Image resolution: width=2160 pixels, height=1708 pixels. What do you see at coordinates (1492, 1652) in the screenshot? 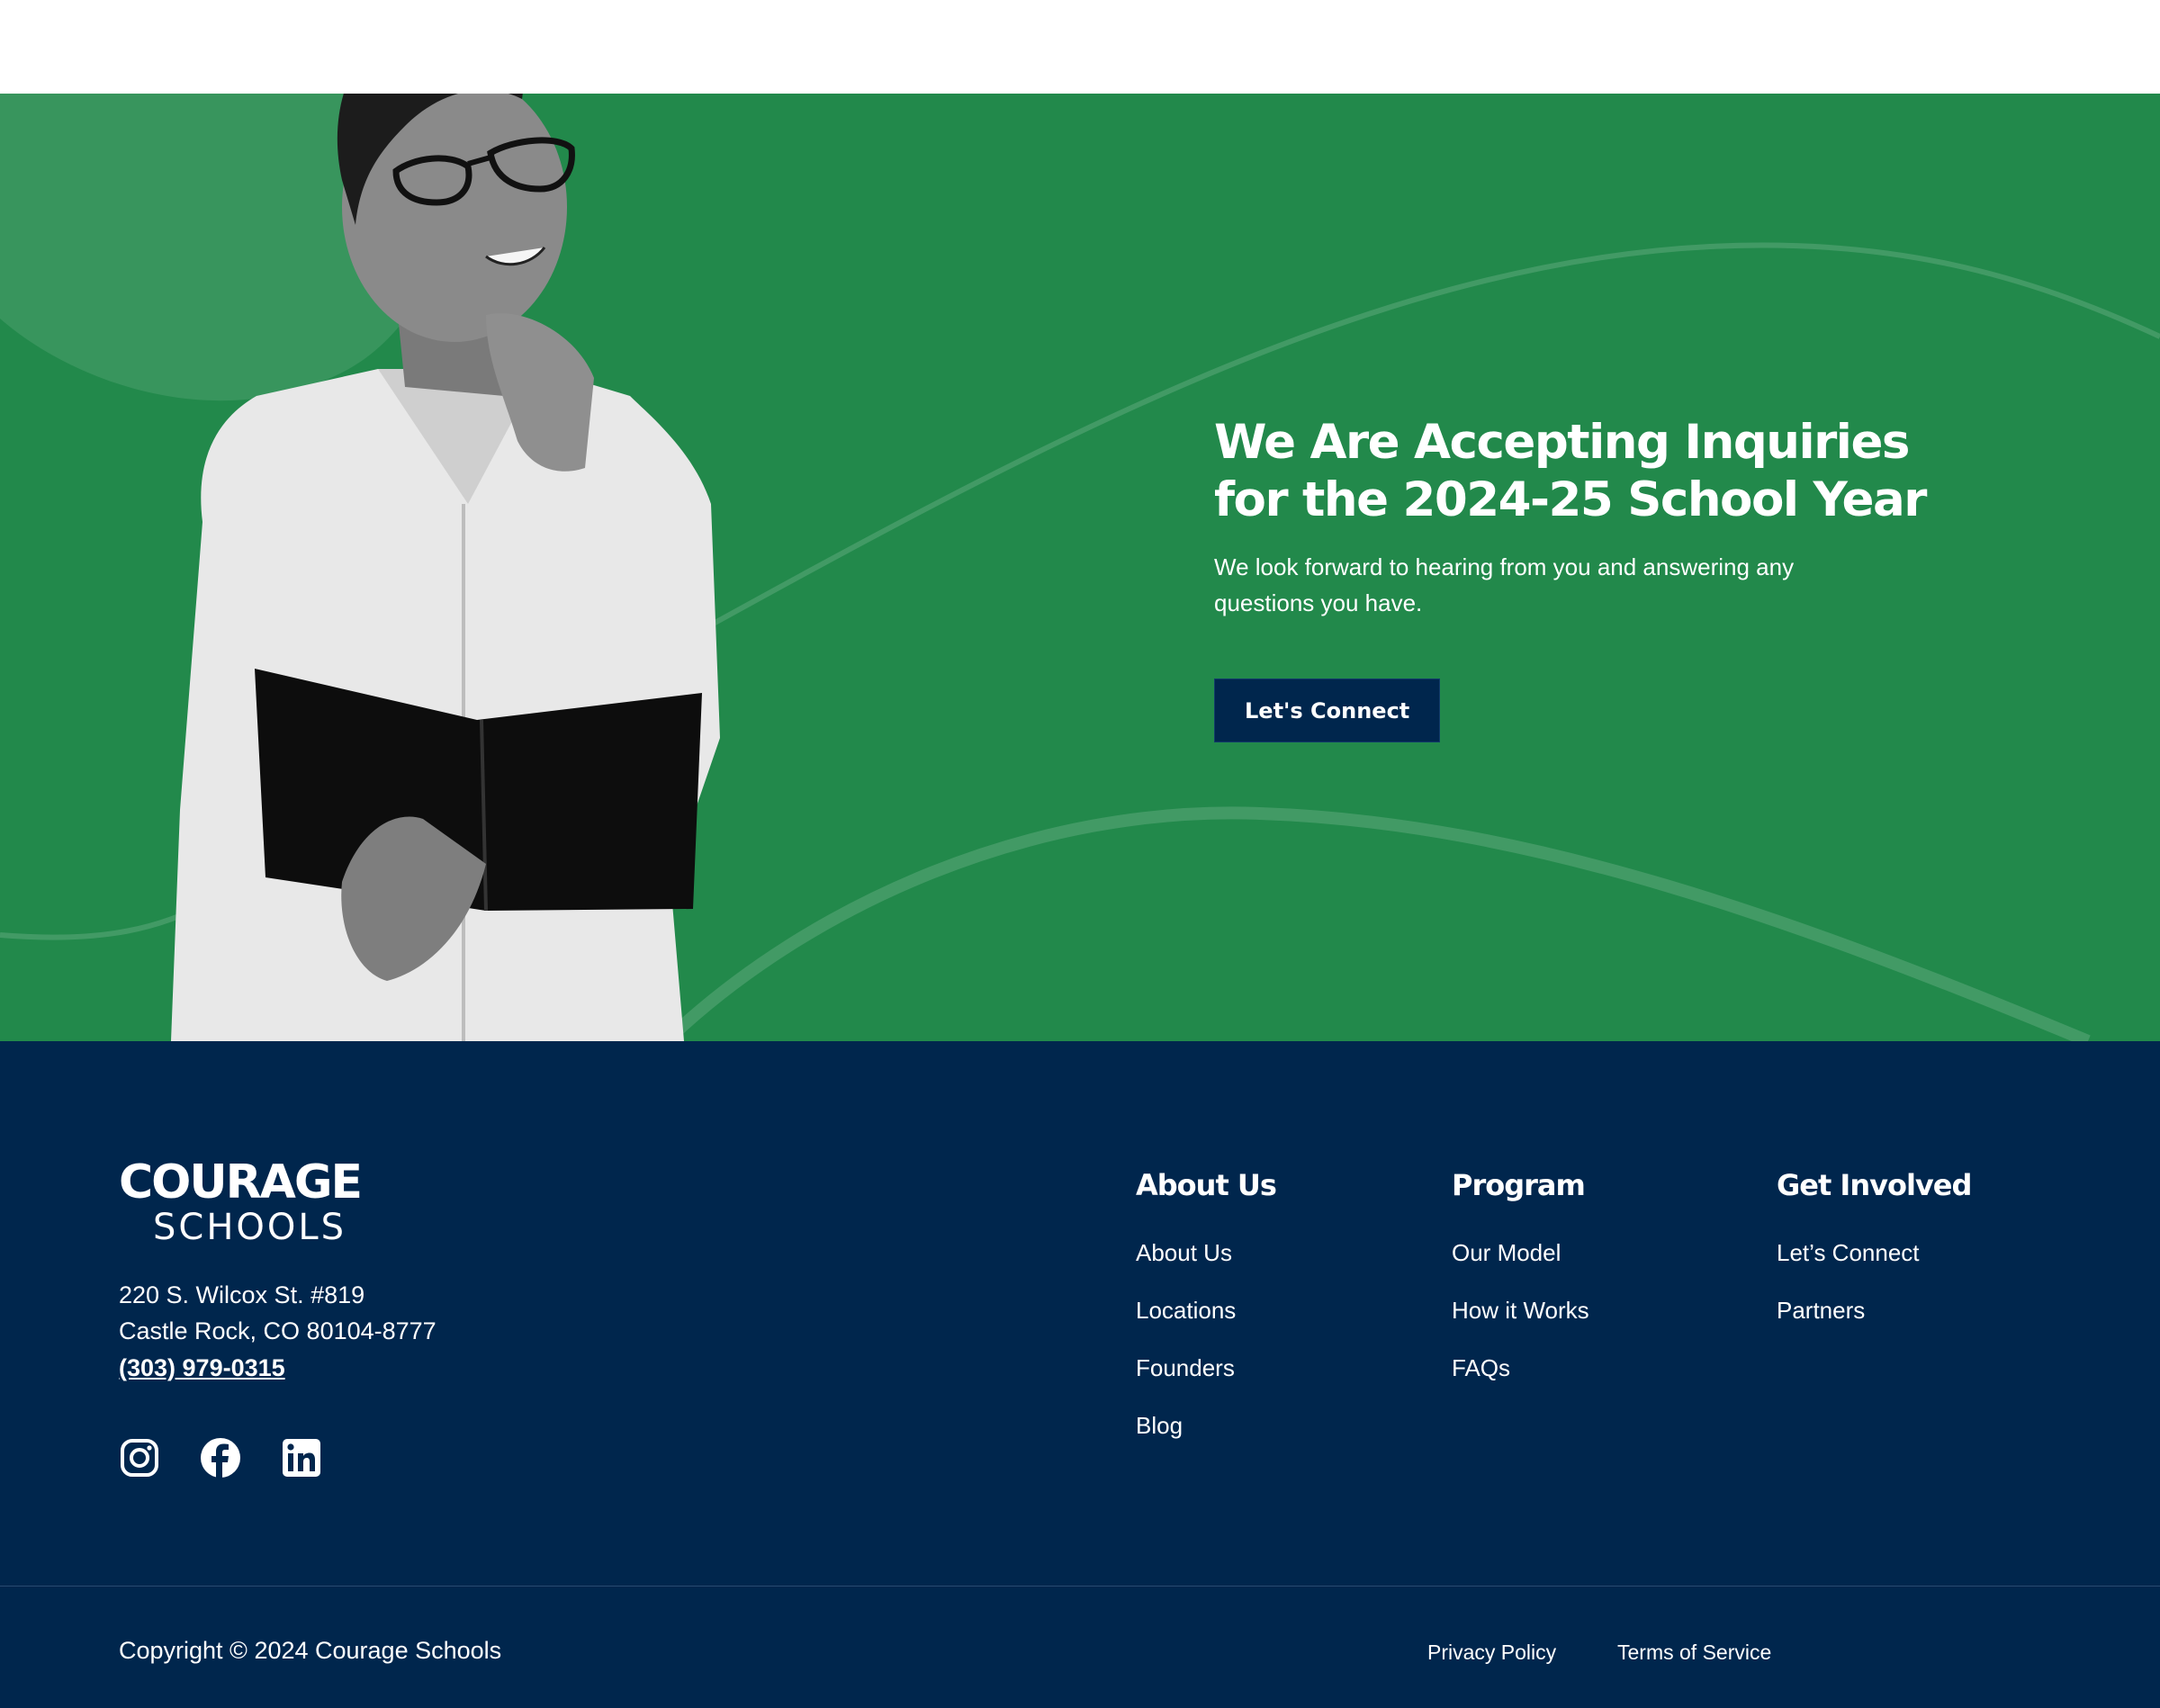
I see `privacy-policy-link: Privacy Policy` at bounding box center [1492, 1652].